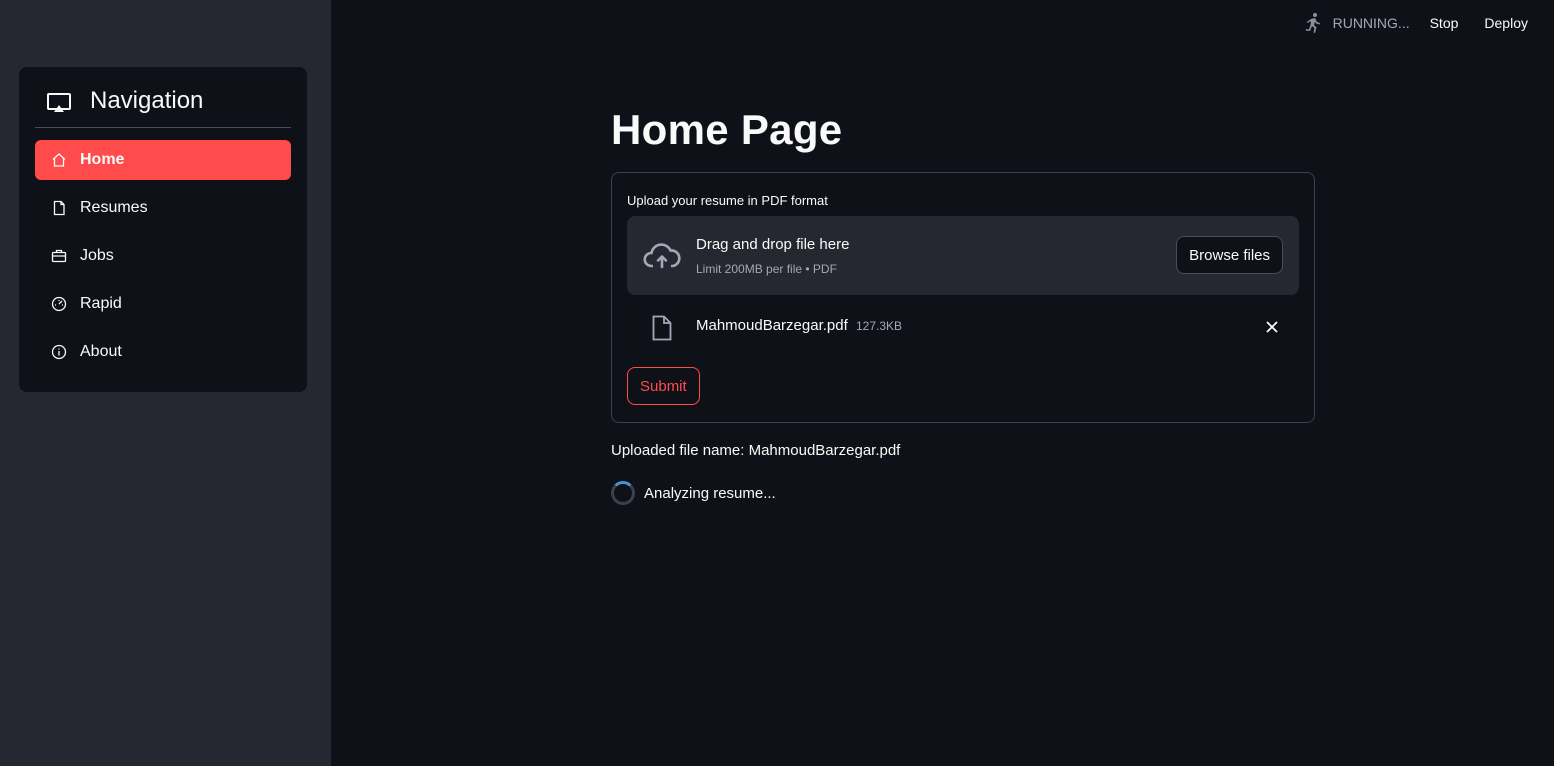 The width and height of the screenshot is (1554, 766). Describe the element at coordinates (727, 129) in the screenshot. I see `page-title: Home Page` at that location.